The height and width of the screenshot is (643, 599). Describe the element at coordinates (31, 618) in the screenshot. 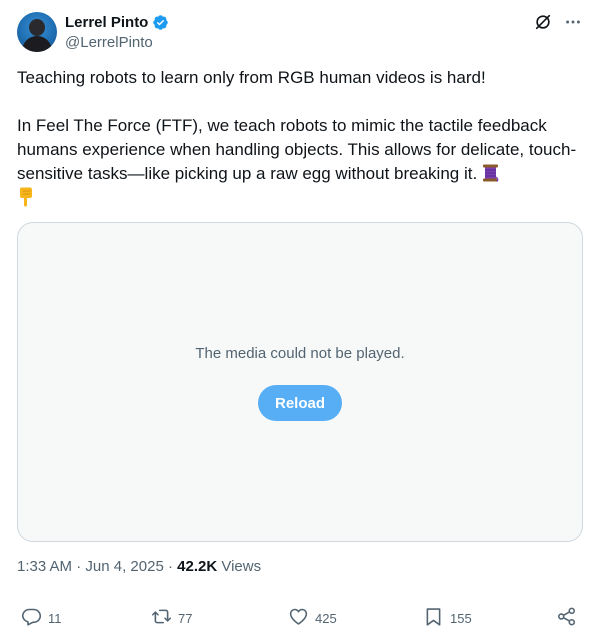

I see `reply-icon` at that location.